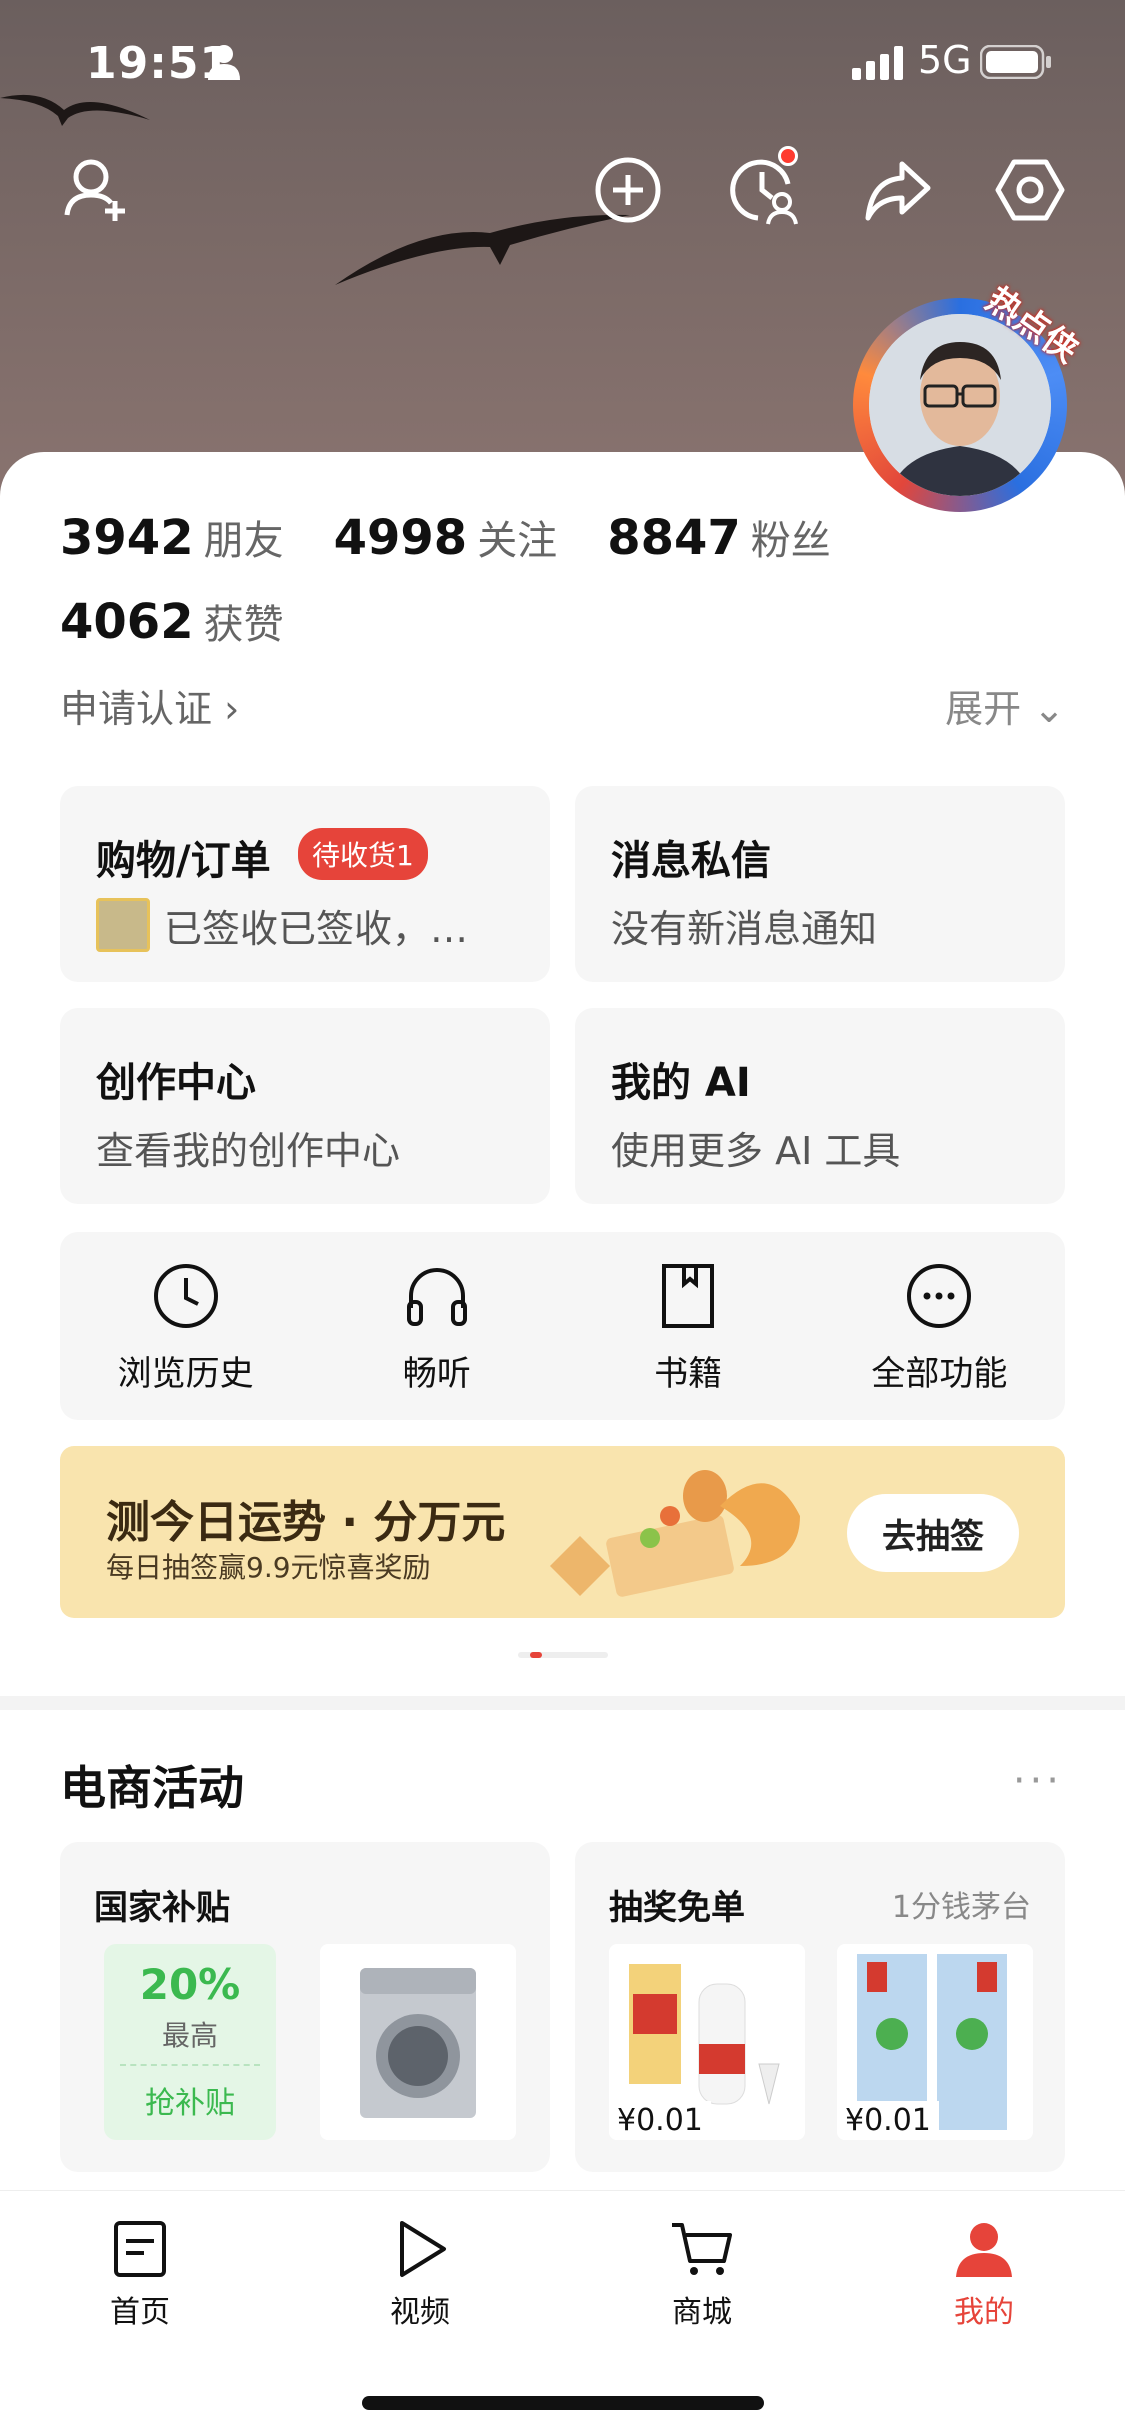 The height and width of the screenshot is (2436, 1125). I want to click on washing-machine-image, so click(418, 2043).